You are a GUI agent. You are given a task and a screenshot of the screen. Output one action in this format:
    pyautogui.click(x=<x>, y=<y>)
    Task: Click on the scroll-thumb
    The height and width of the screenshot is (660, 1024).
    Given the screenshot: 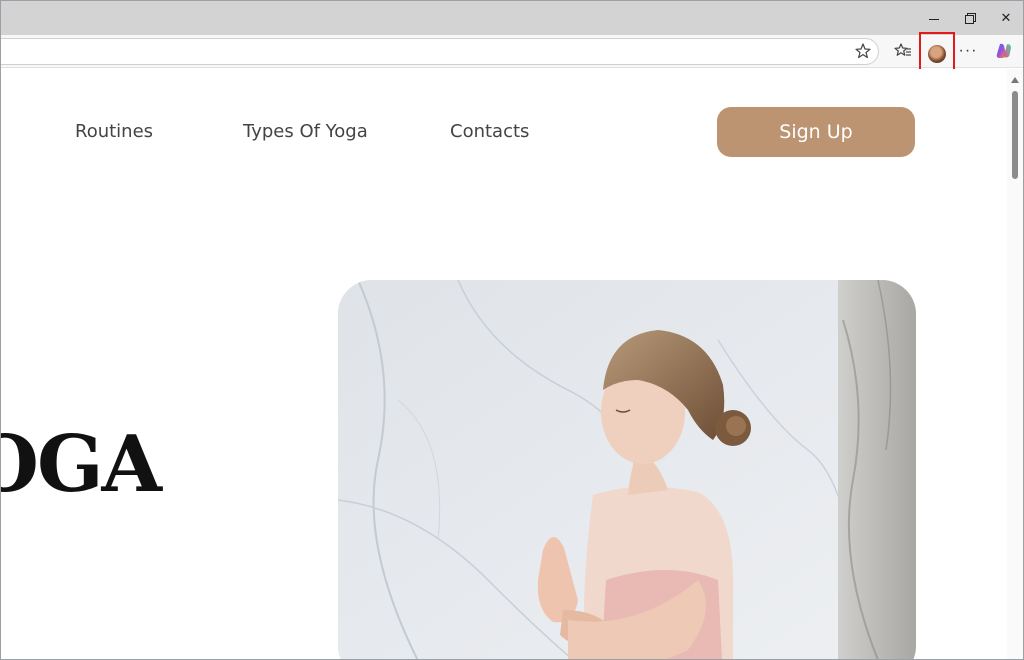 What is the action you would take?
    pyautogui.click(x=1015, y=135)
    